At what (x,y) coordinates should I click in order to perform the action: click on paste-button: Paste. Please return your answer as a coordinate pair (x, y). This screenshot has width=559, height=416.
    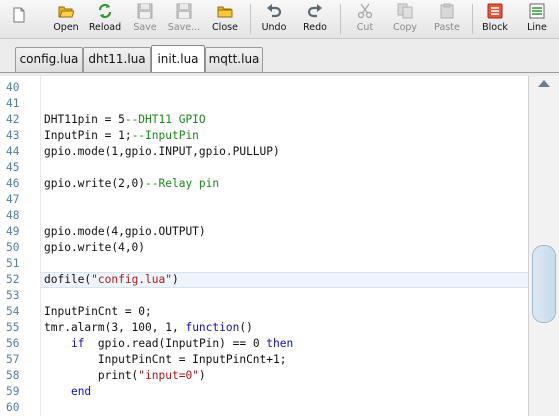
    Looking at the image, I should click on (447, 19).